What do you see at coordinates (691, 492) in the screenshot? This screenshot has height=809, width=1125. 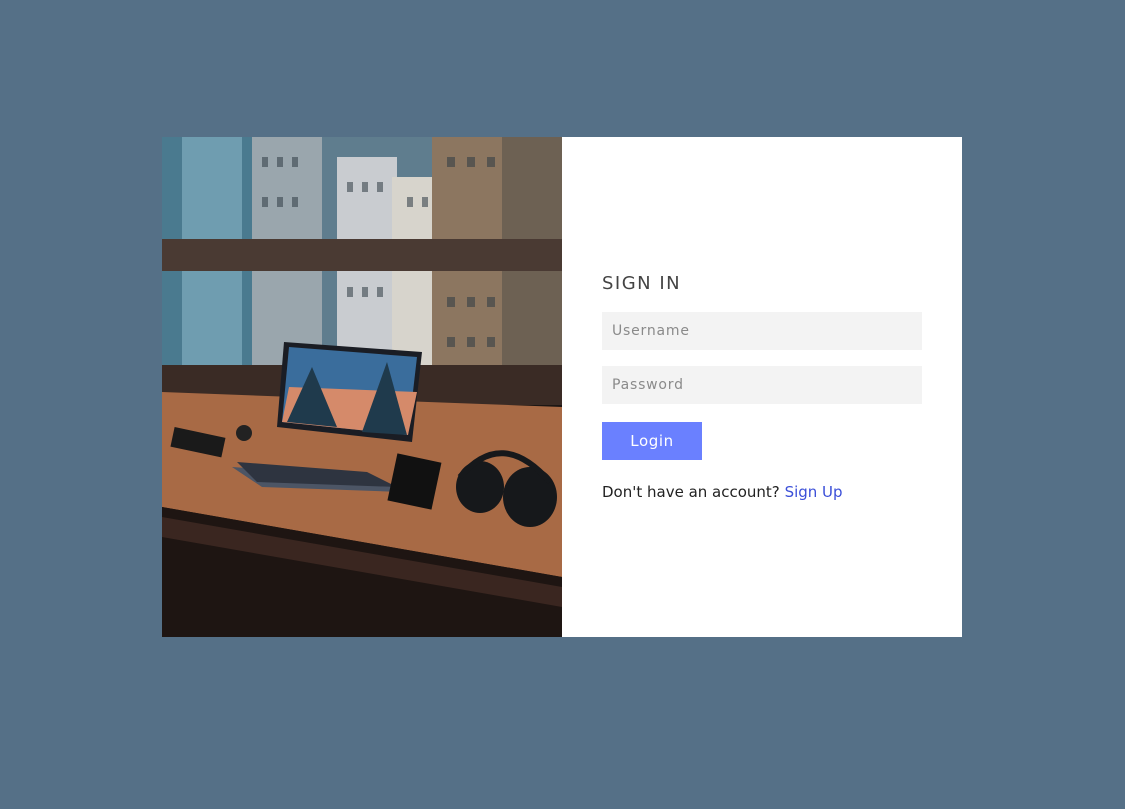 I see `signup-prompt-text: Don't have an account?` at bounding box center [691, 492].